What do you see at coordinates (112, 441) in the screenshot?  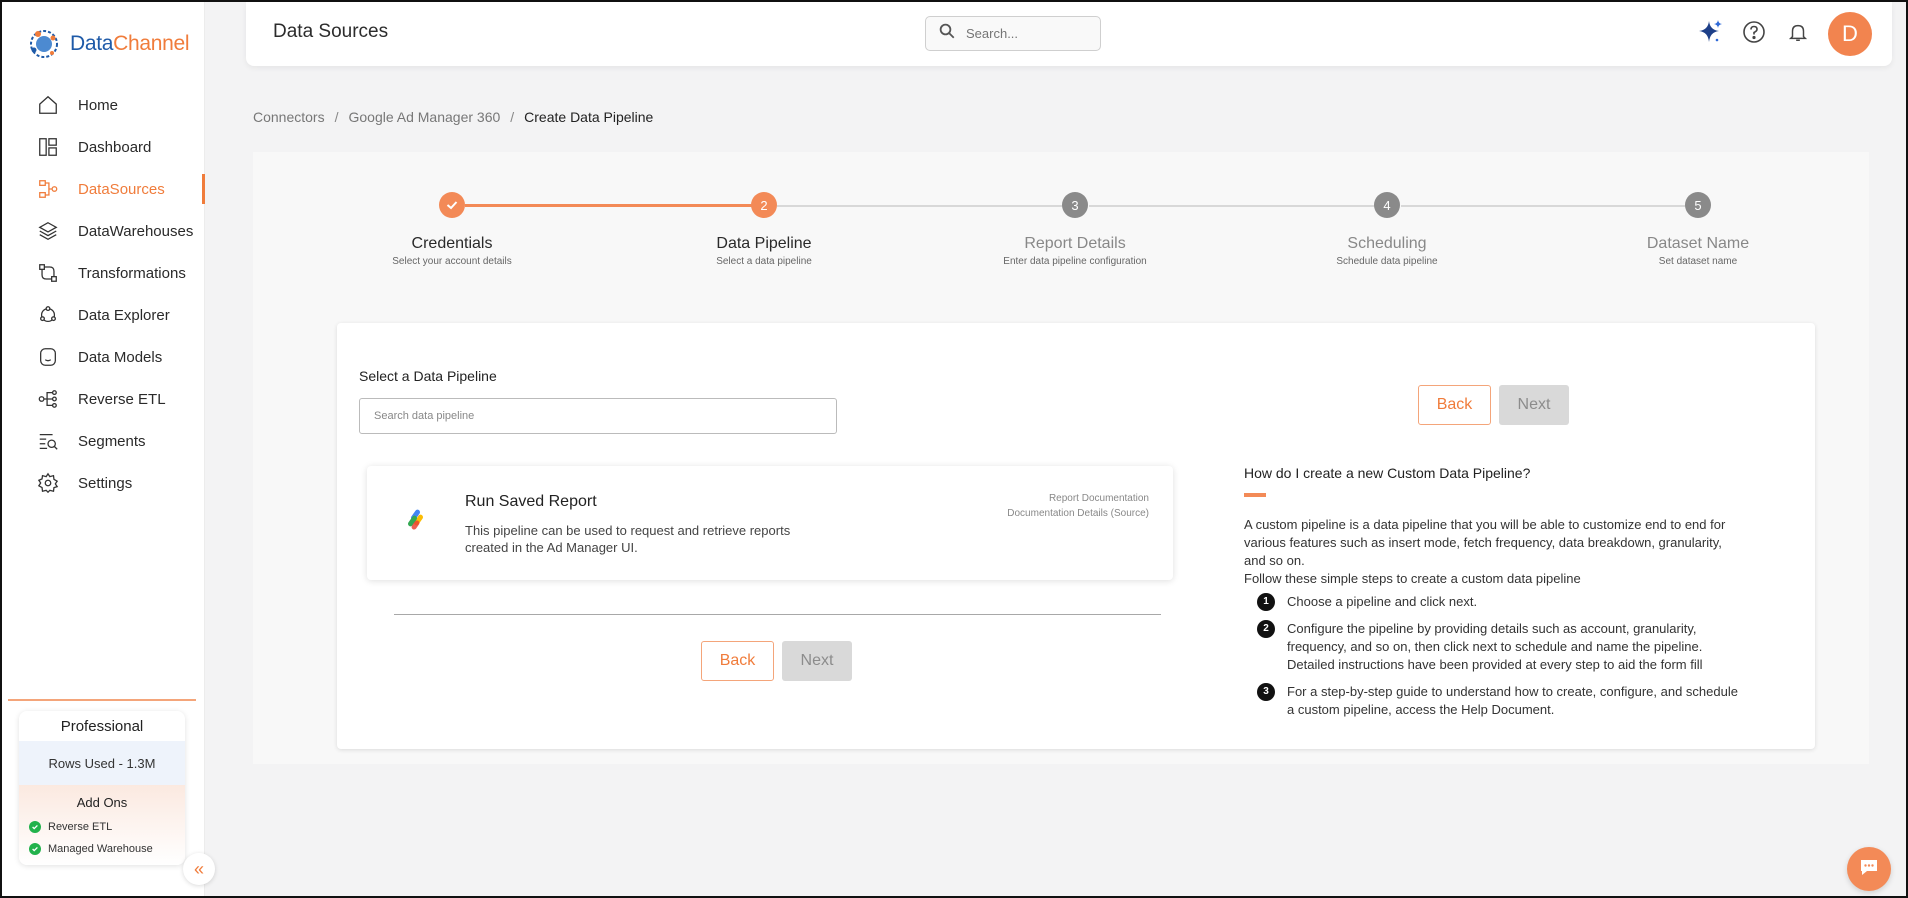 I see `sidebar-item-label: Segments` at bounding box center [112, 441].